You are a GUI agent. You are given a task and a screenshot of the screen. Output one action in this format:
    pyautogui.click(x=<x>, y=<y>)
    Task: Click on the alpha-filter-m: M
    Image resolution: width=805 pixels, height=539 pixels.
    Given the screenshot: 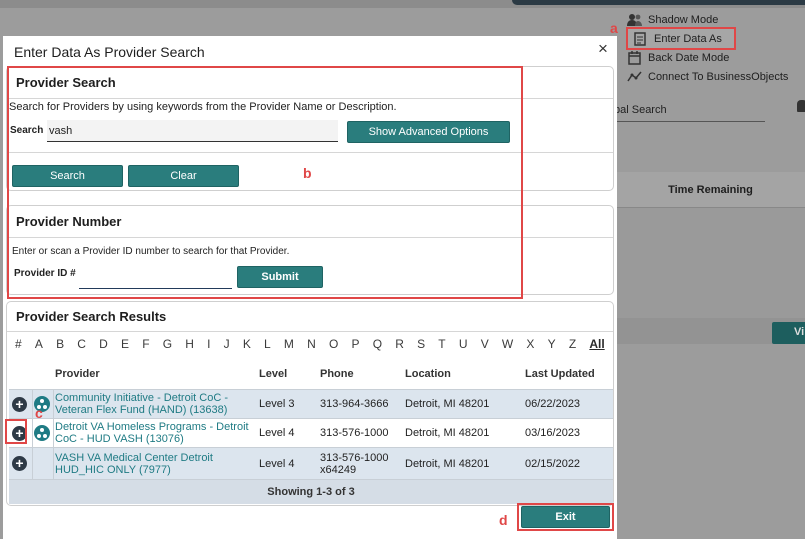 What is the action you would take?
    pyautogui.click(x=289, y=346)
    